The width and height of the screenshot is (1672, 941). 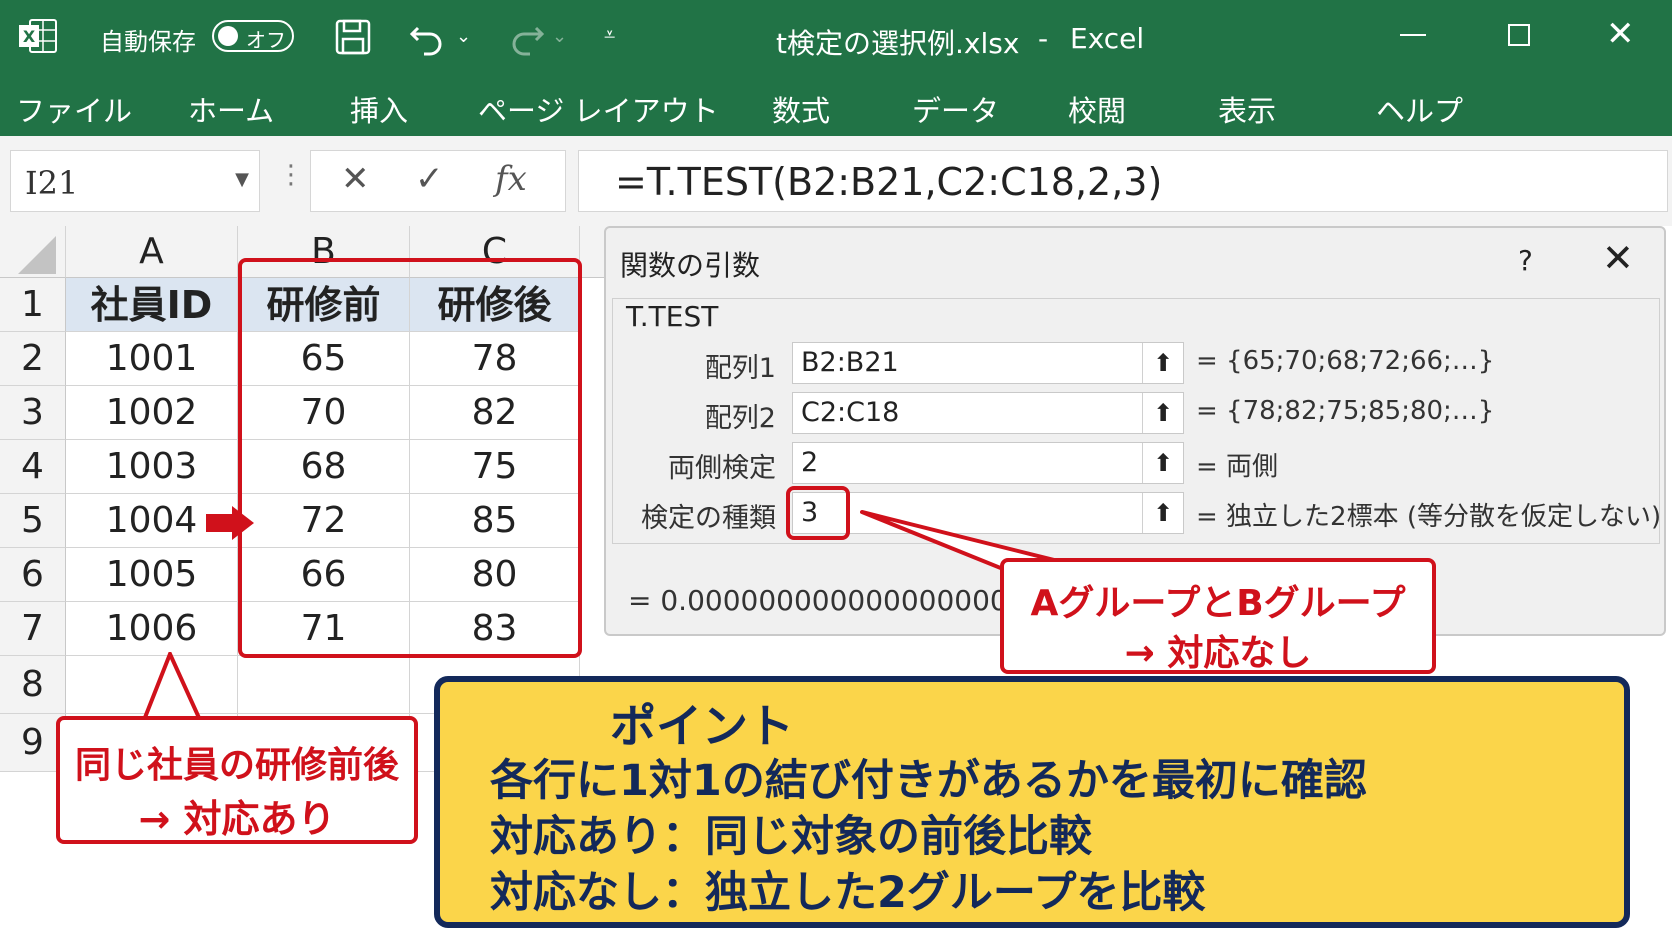 I want to click on formula-input: =T.TEST(B2:B21,C2:C18,2,3), so click(x=1123, y=181).